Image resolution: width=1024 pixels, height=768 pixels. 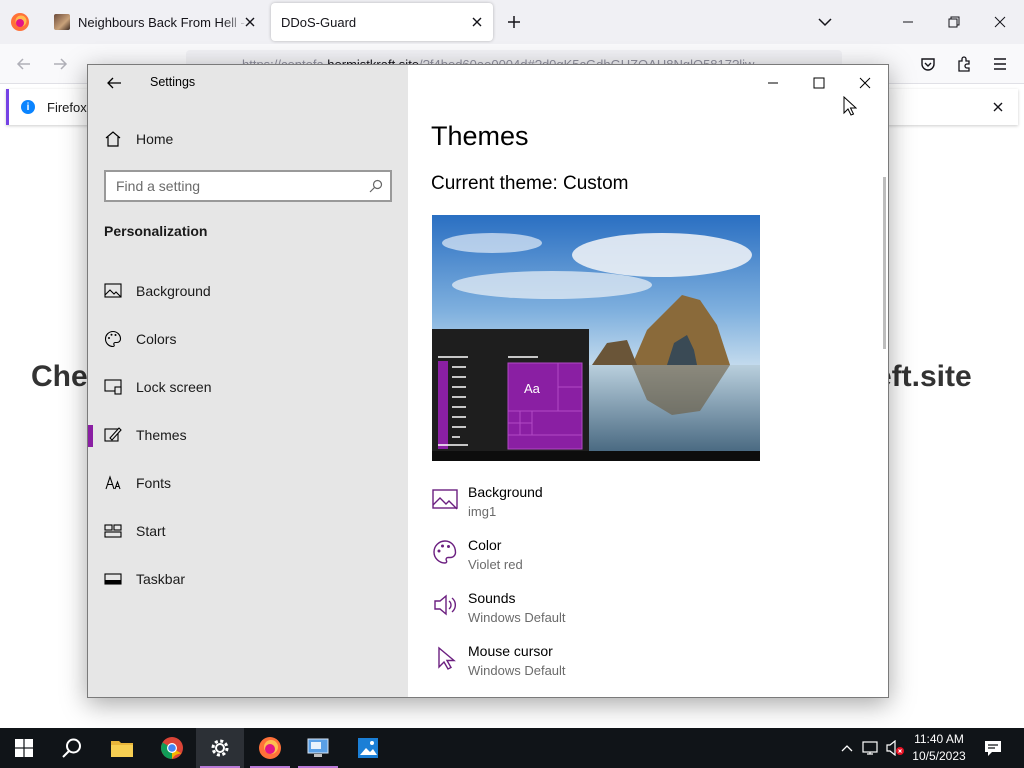 I want to click on taskbar-settings, so click(x=220, y=748).